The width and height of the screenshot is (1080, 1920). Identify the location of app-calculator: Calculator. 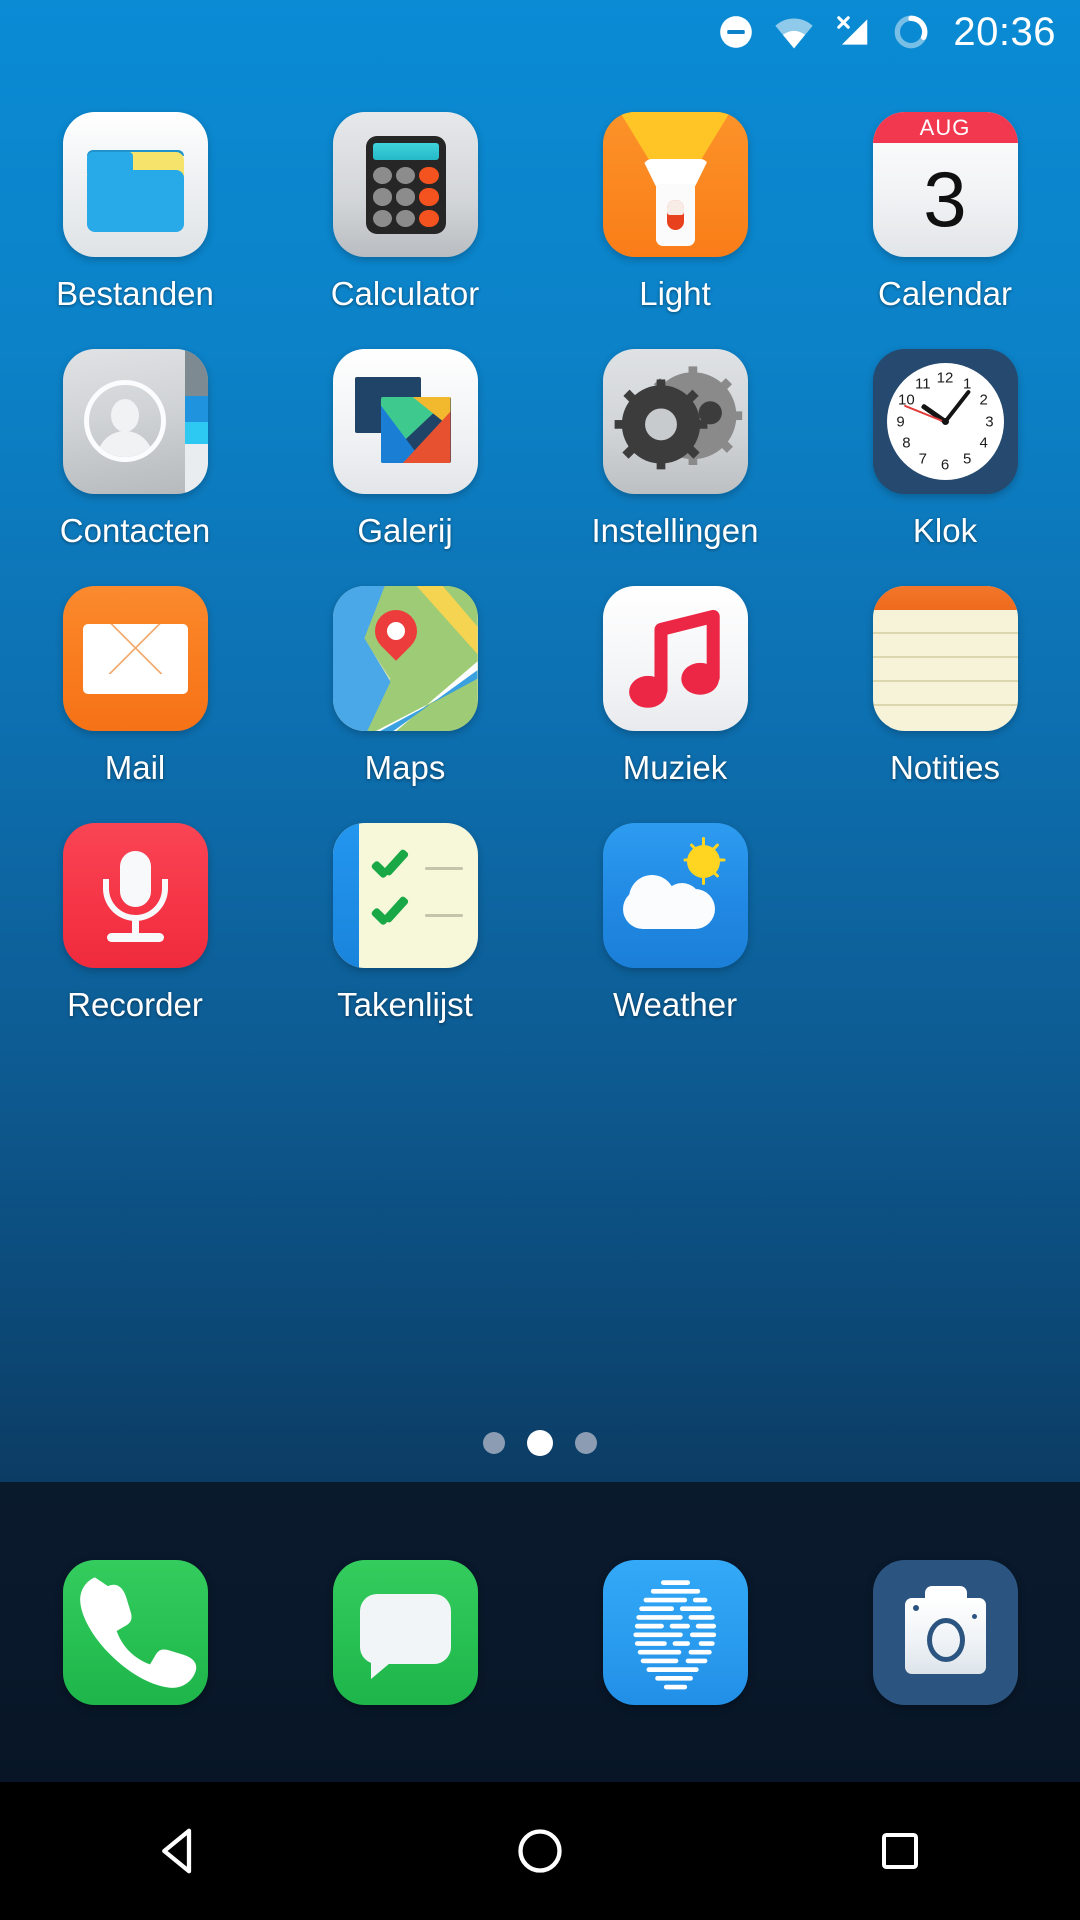
(405, 206).